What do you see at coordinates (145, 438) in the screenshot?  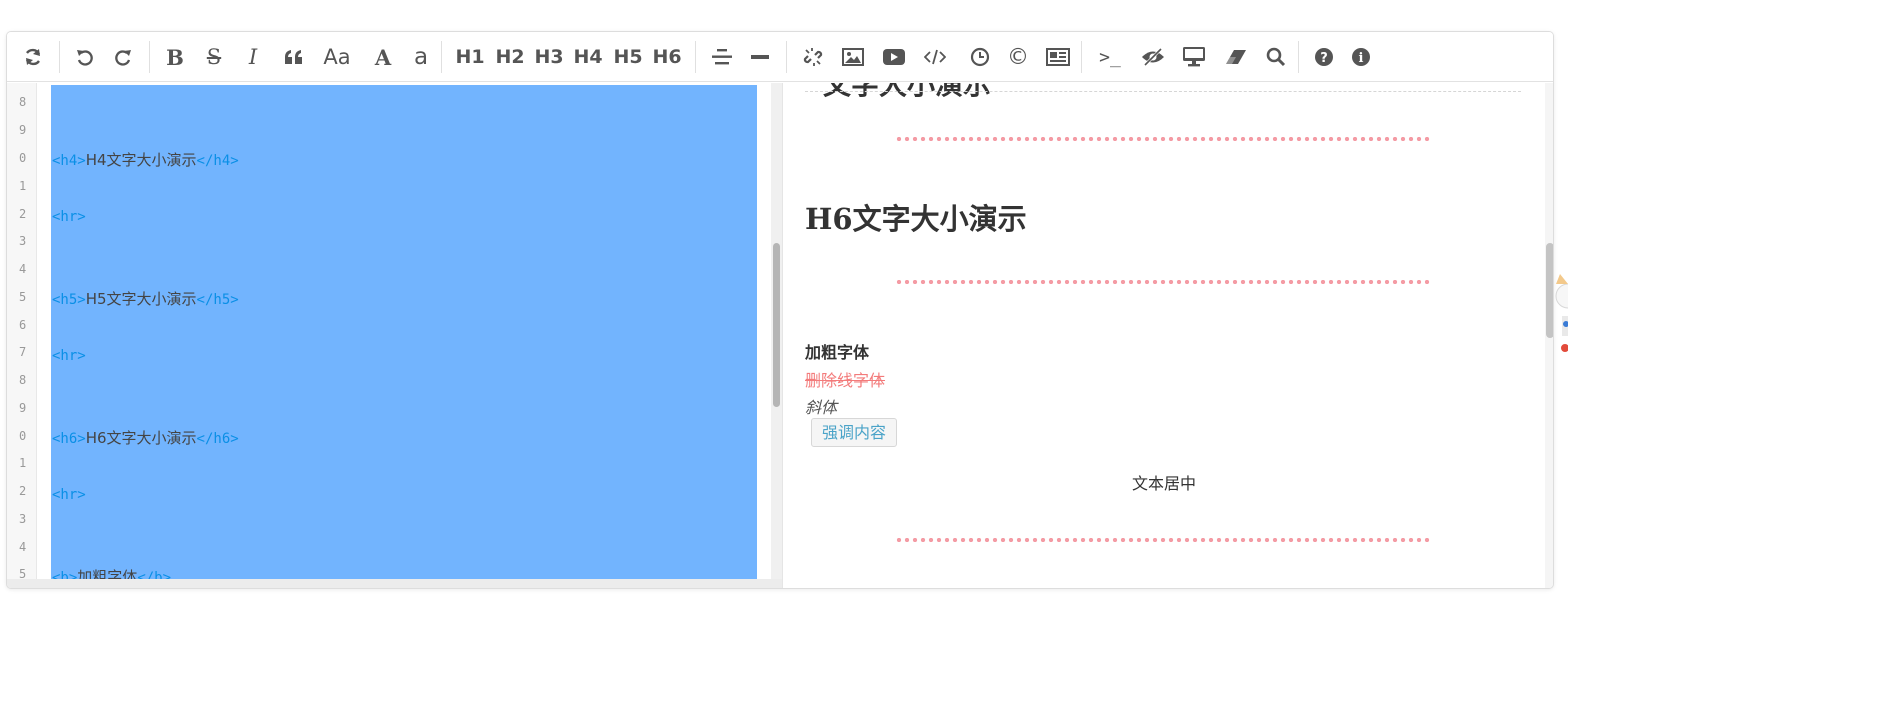 I see `code-line: <h6>H6文字大小演示</h6>` at bounding box center [145, 438].